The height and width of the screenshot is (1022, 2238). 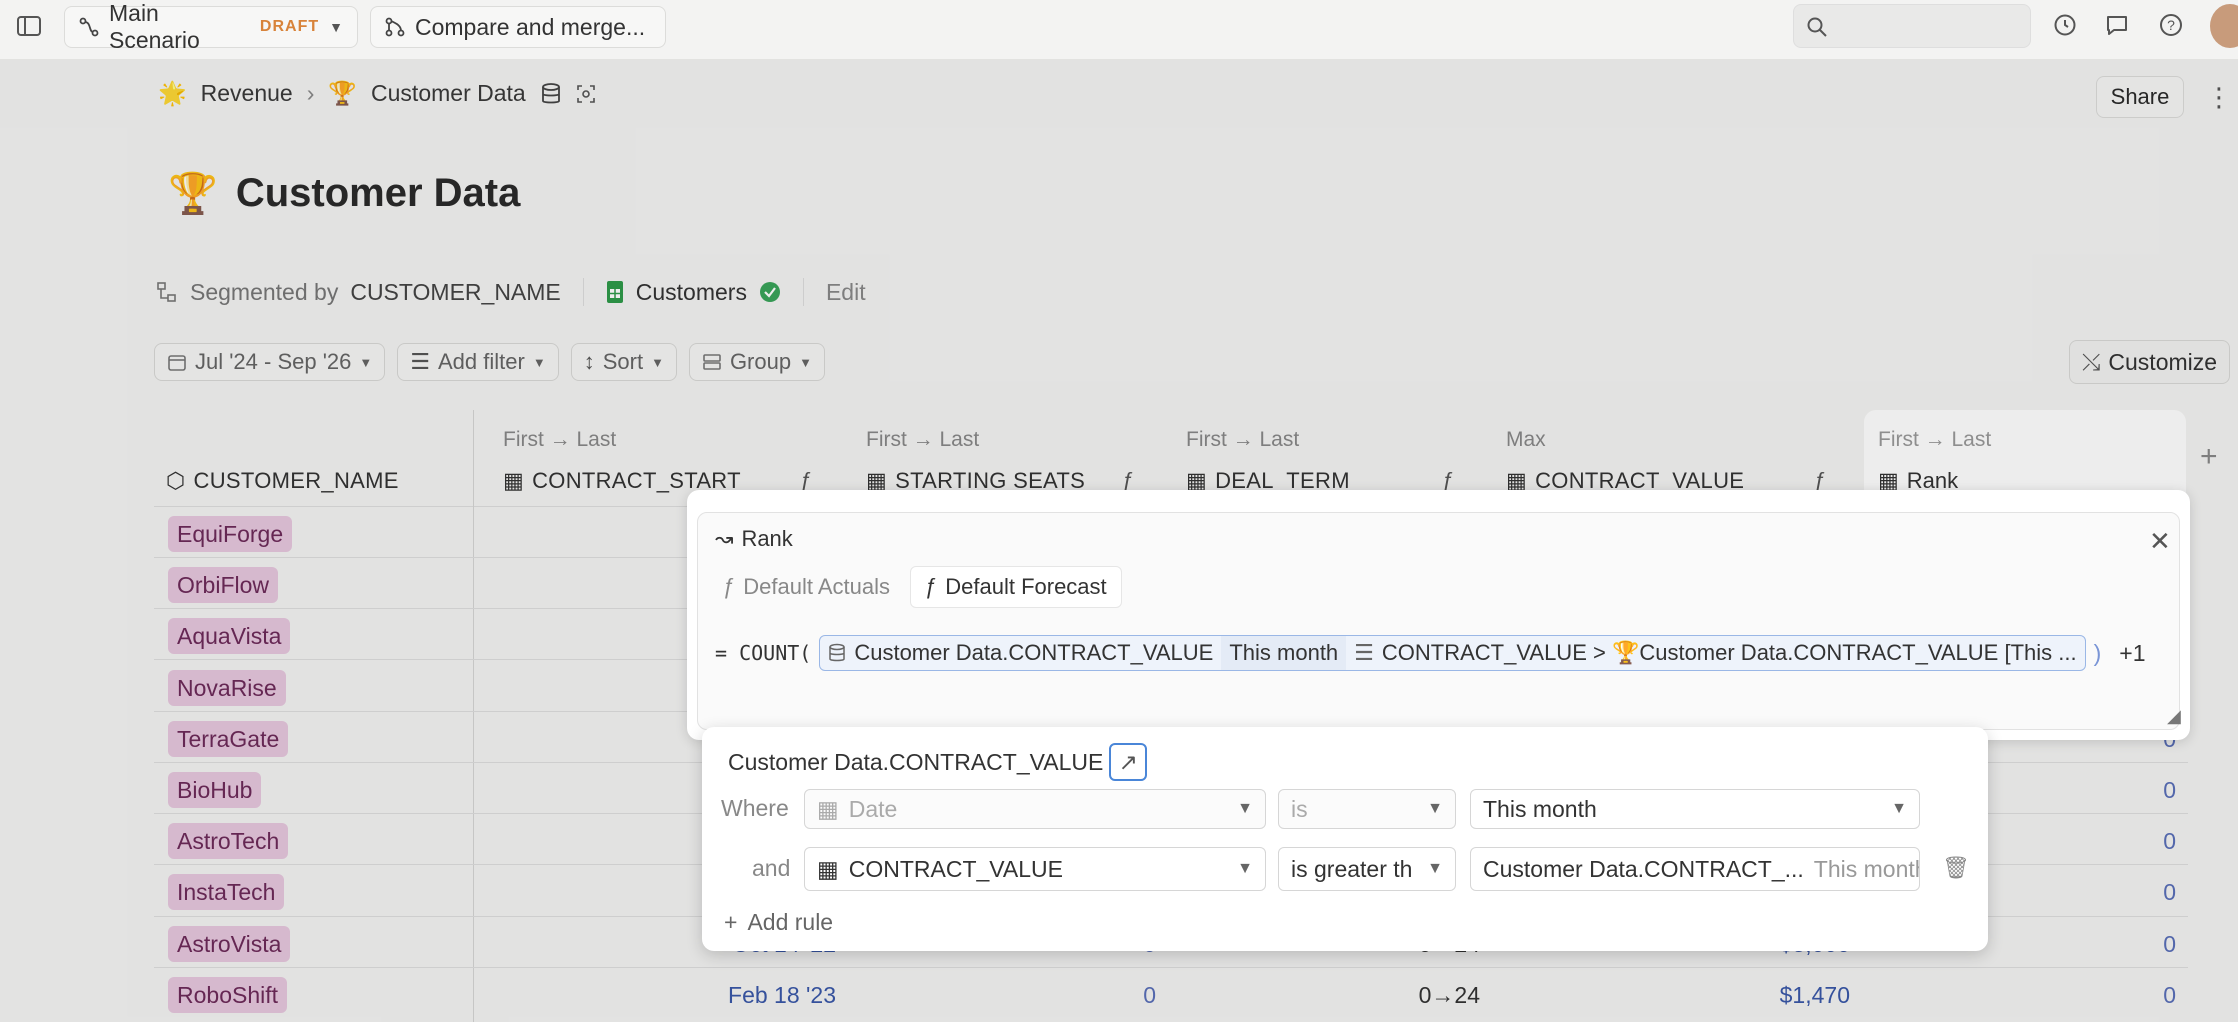 What do you see at coordinates (1367, 809) in the screenshot?
I see `rule1-operator-select: is ▼` at bounding box center [1367, 809].